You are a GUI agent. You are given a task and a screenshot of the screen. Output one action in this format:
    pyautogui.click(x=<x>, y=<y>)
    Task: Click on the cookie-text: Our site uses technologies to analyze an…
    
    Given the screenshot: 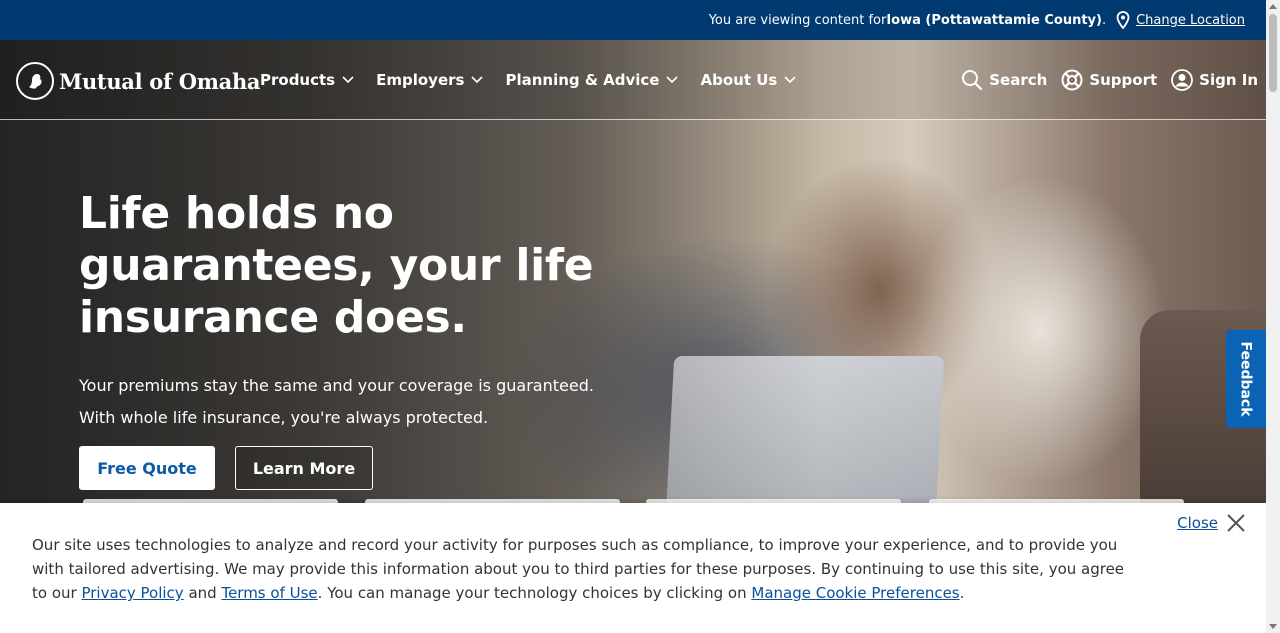 What is the action you would take?
    pyautogui.click(x=578, y=569)
    